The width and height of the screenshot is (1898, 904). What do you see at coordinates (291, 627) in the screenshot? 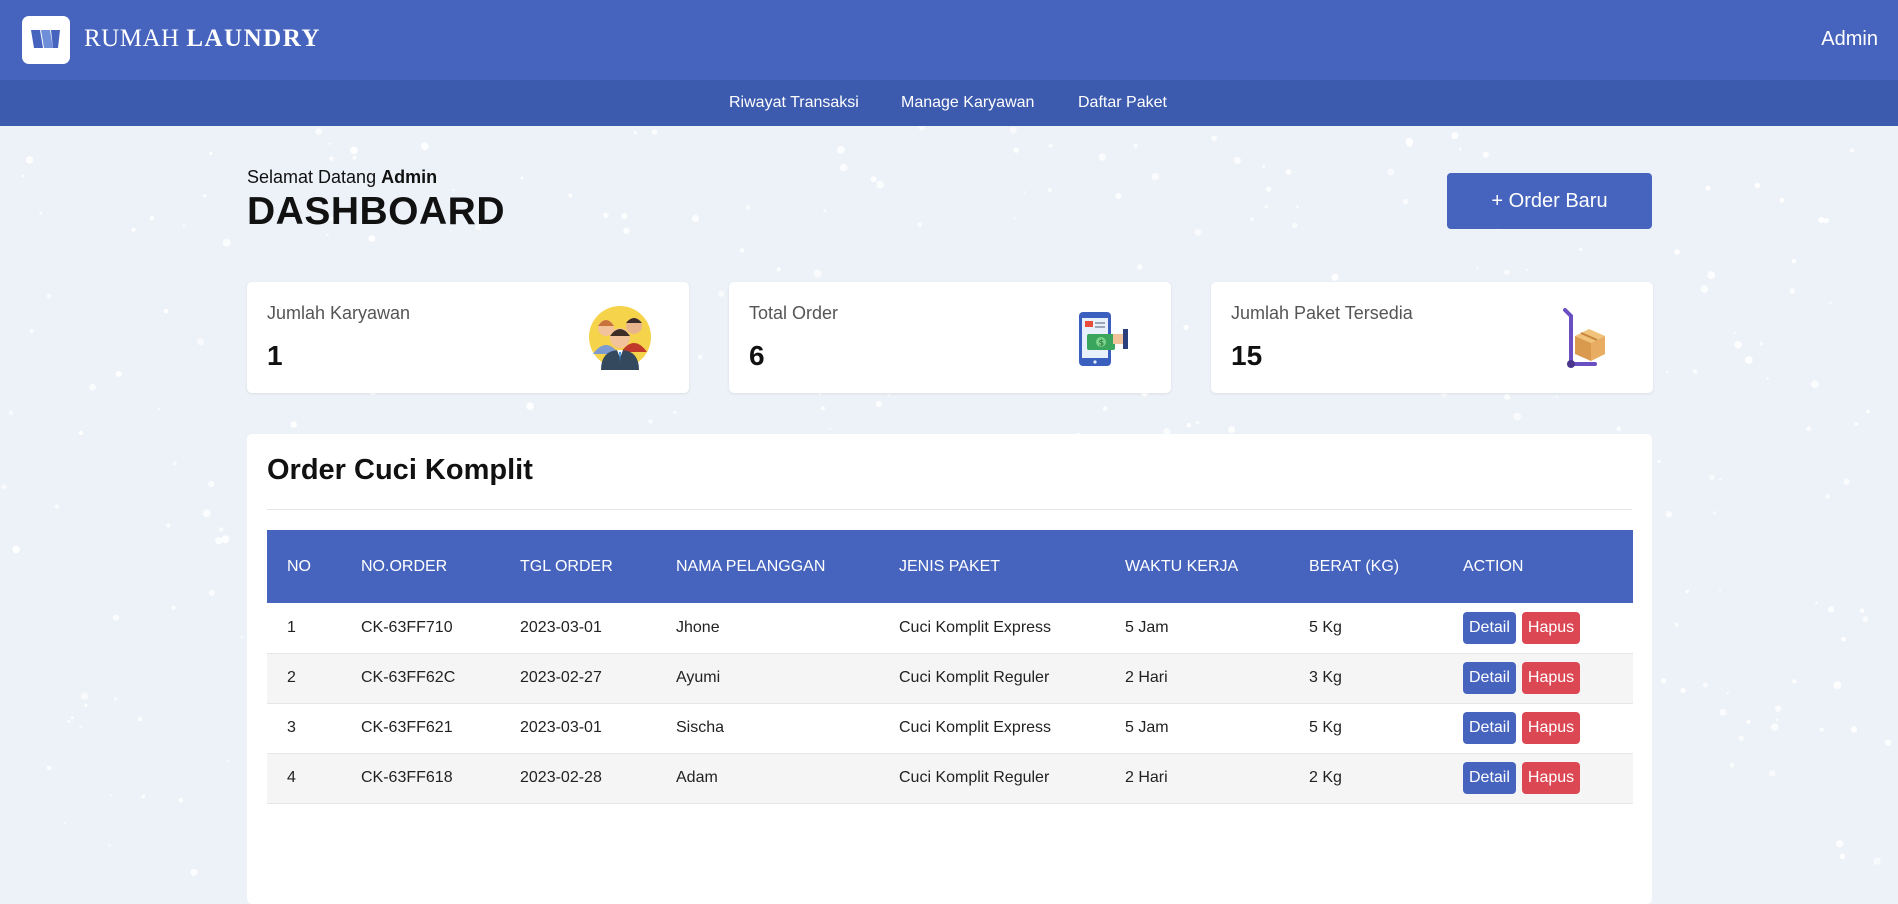
I see `cell-no: 1` at bounding box center [291, 627].